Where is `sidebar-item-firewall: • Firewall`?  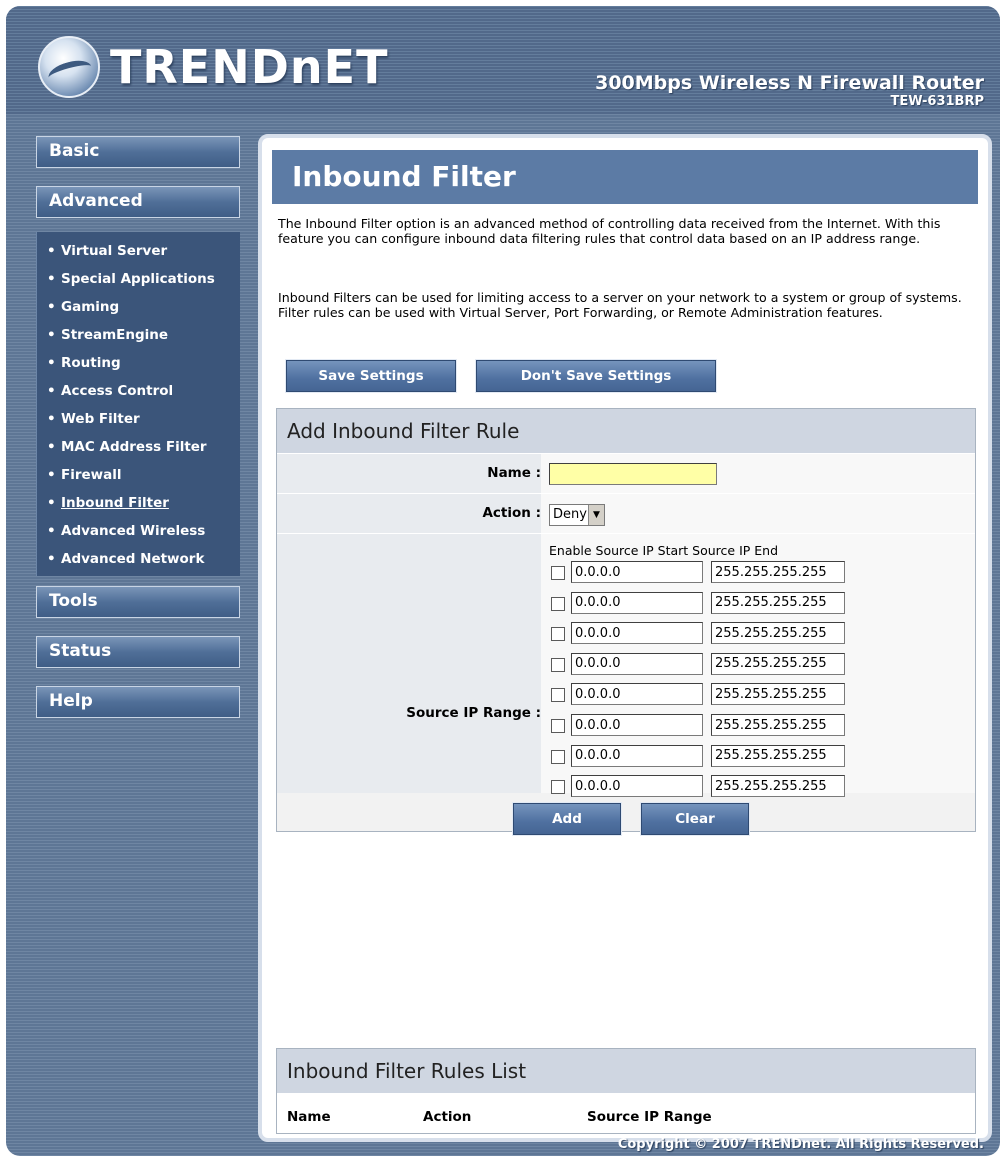 sidebar-item-firewall: • Firewall is located at coordinates (138, 475).